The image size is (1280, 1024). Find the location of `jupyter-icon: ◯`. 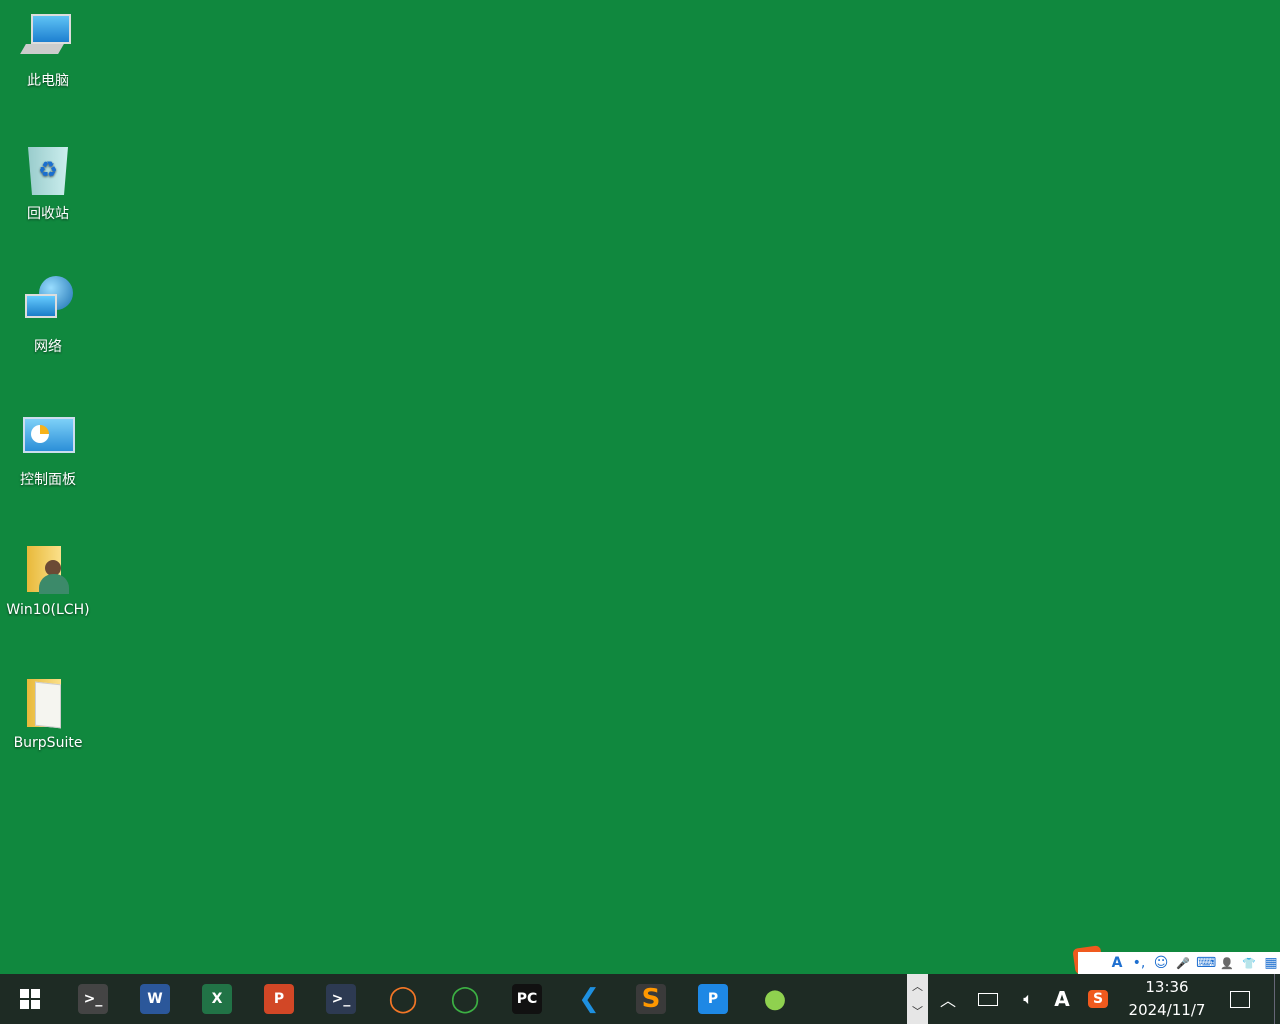

jupyter-icon: ◯ is located at coordinates (403, 999).